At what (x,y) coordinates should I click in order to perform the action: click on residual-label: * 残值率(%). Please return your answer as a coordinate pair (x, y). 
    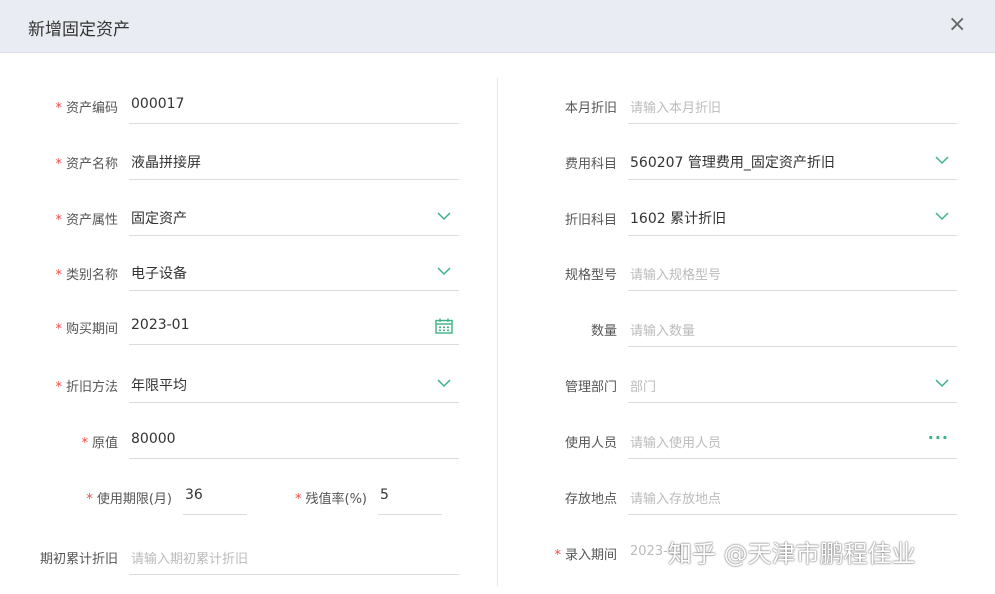
    Looking at the image, I should click on (331, 499).